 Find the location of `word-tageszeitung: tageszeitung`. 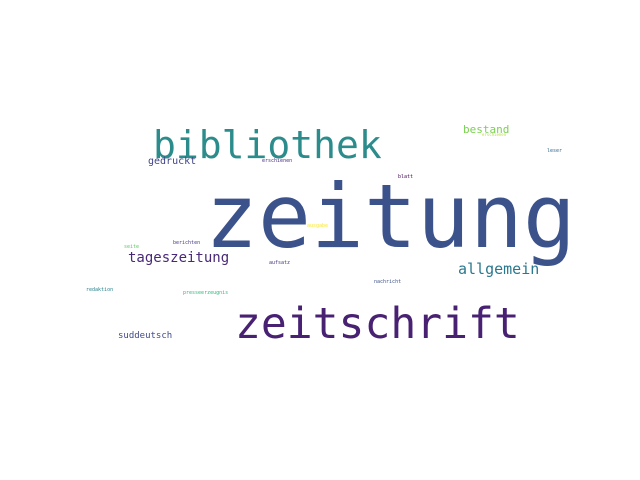

word-tageszeitung: tageszeitung is located at coordinates (179, 258).